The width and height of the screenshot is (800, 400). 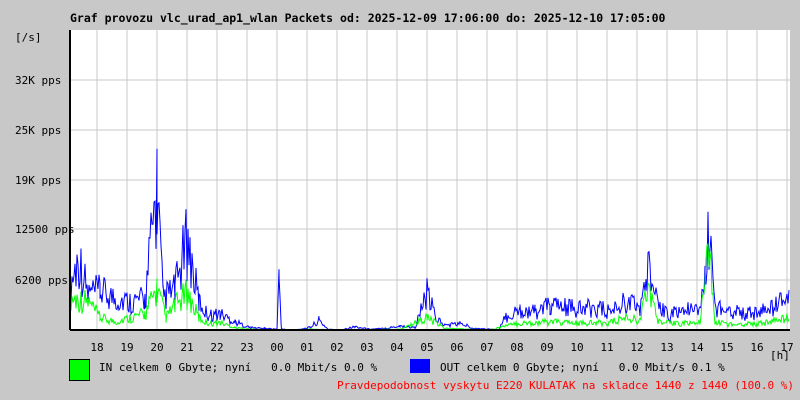 What do you see at coordinates (606, 347) in the screenshot?
I see `x-tick-label: 11` at bounding box center [606, 347].